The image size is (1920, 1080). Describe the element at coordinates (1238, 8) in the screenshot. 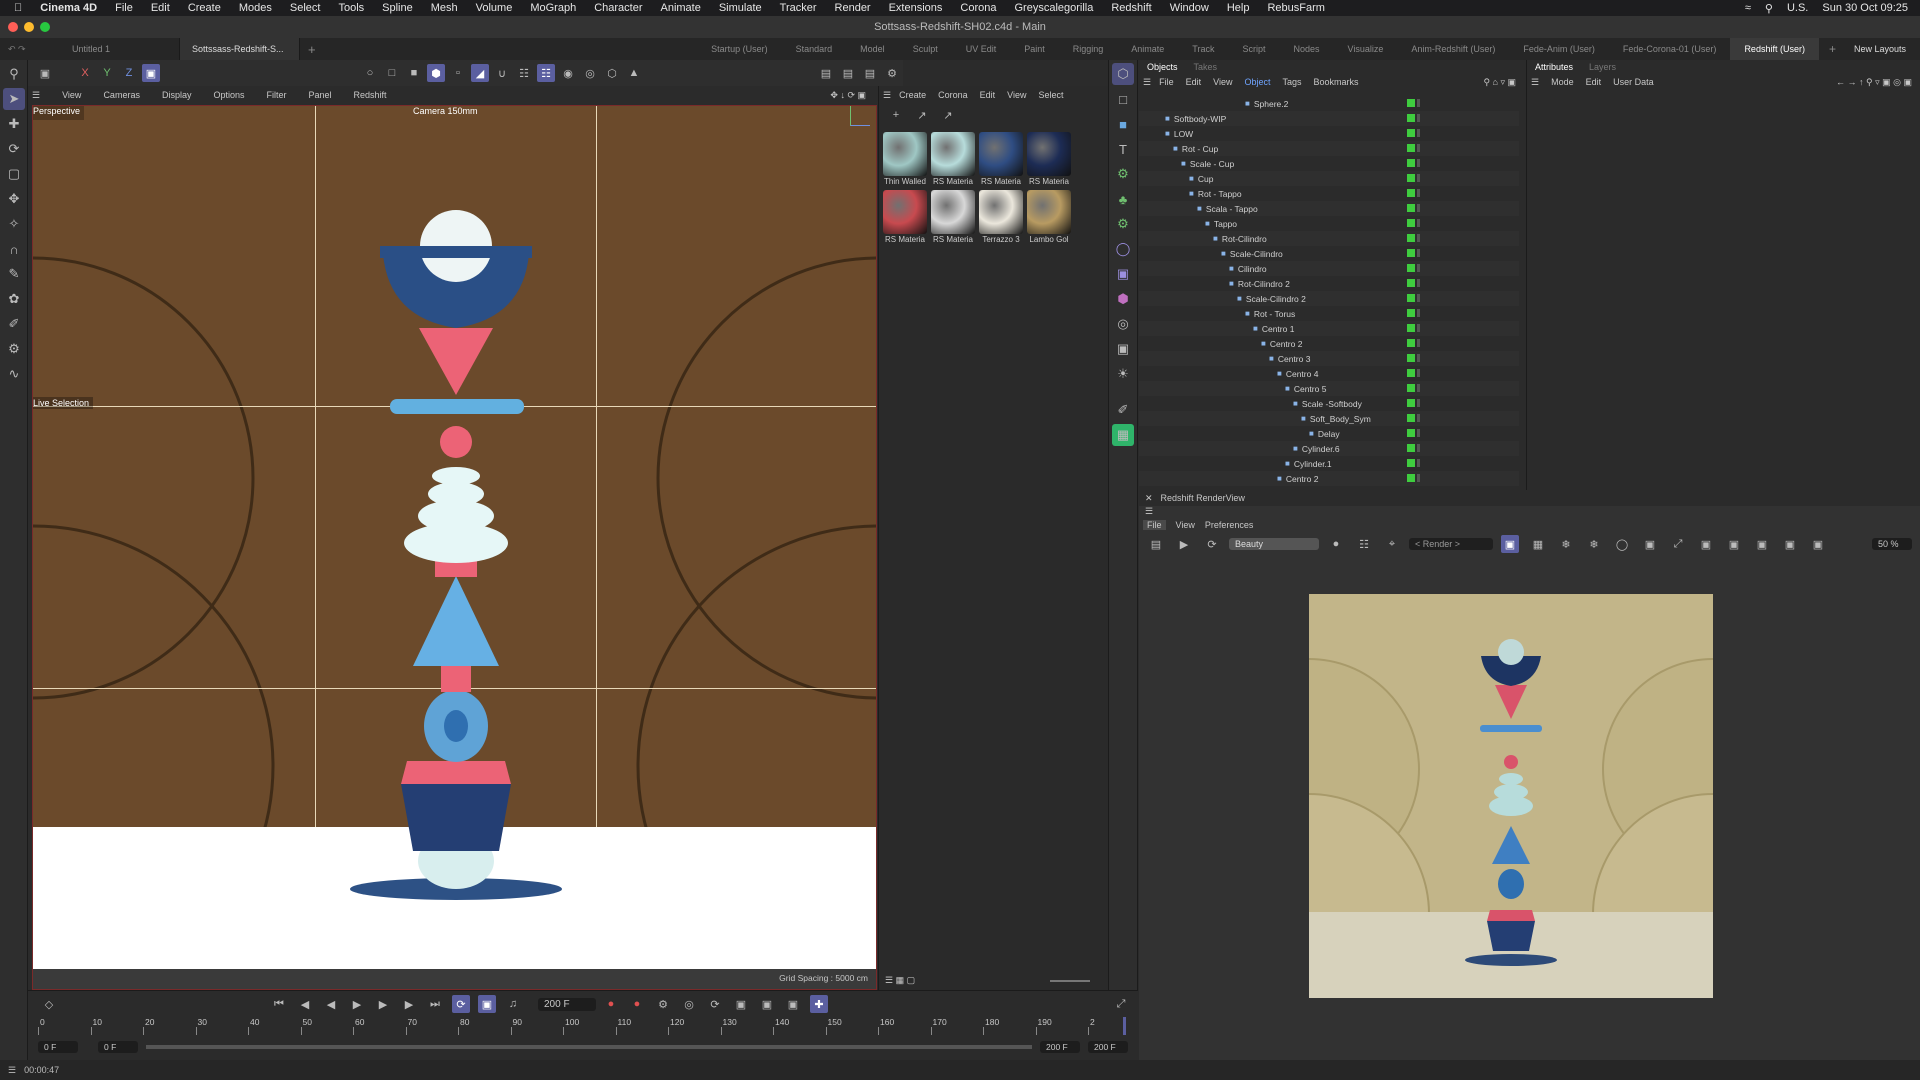

I see `menu-help: Help` at that location.